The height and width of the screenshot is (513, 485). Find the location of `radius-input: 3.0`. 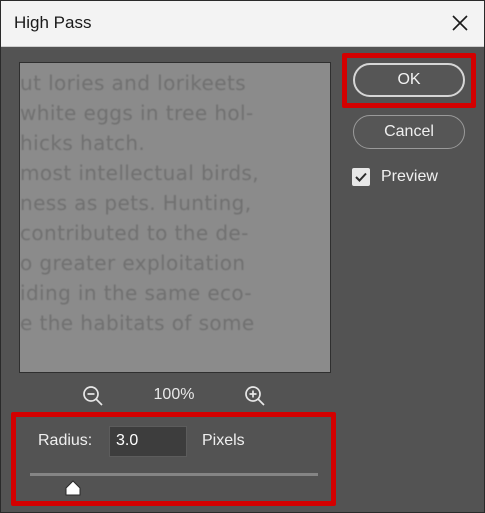

radius-input: 3.0 is located at coordinates (148, 441).